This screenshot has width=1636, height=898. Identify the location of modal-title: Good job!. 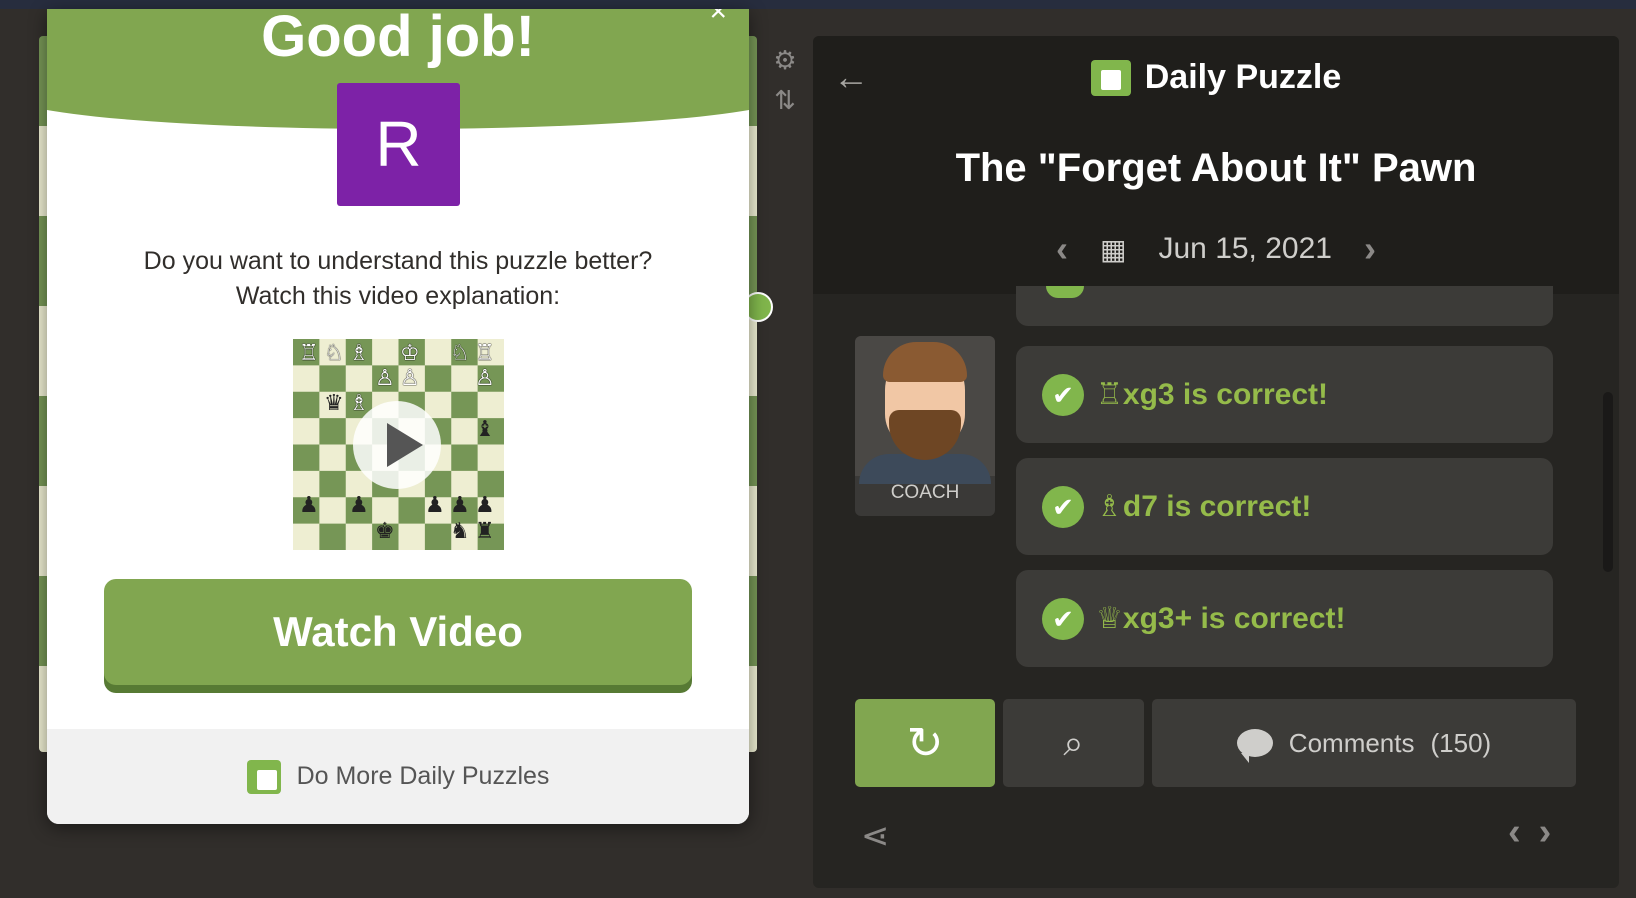
(398, 39).